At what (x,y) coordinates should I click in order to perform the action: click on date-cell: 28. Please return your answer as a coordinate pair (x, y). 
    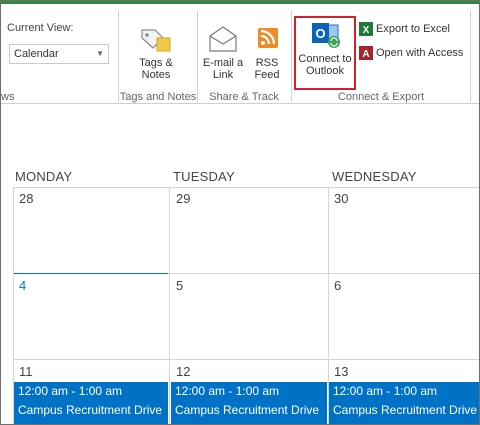
    Looking at the image, I should click on (26, 198).